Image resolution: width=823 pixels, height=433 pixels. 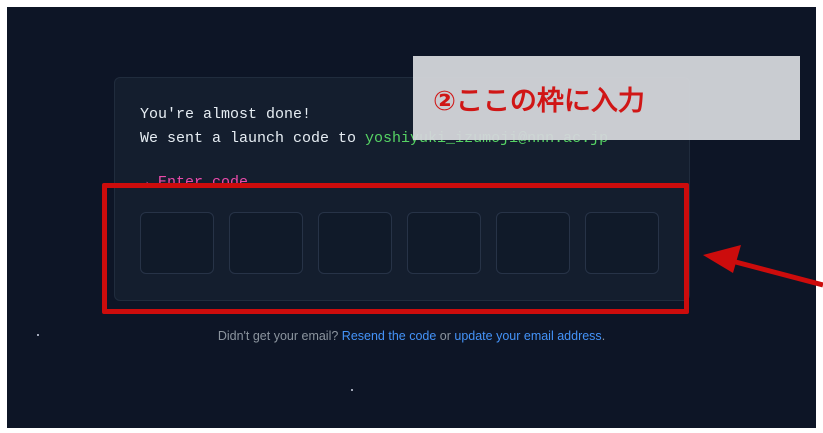 I want to click on arrow-shaft, so click(x=775, y=272).